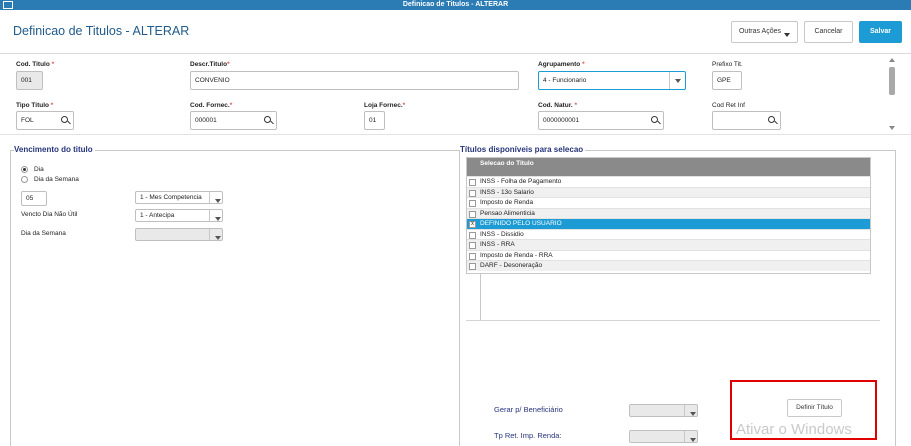 The width and height of the screenshot is (911, 446). I want to click on tipo-titulo-value: FOL, so click(27, 120).